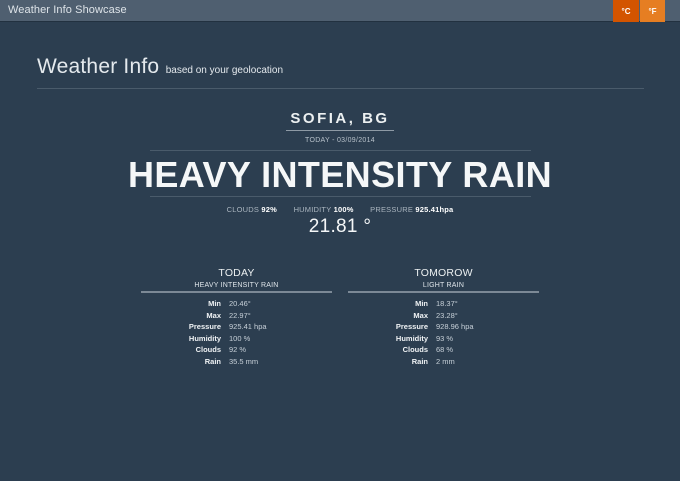 The image size is (680, 481). I want to click on forecast-condition: HEAVY INTENSITY RAIN, so click(236, 287).